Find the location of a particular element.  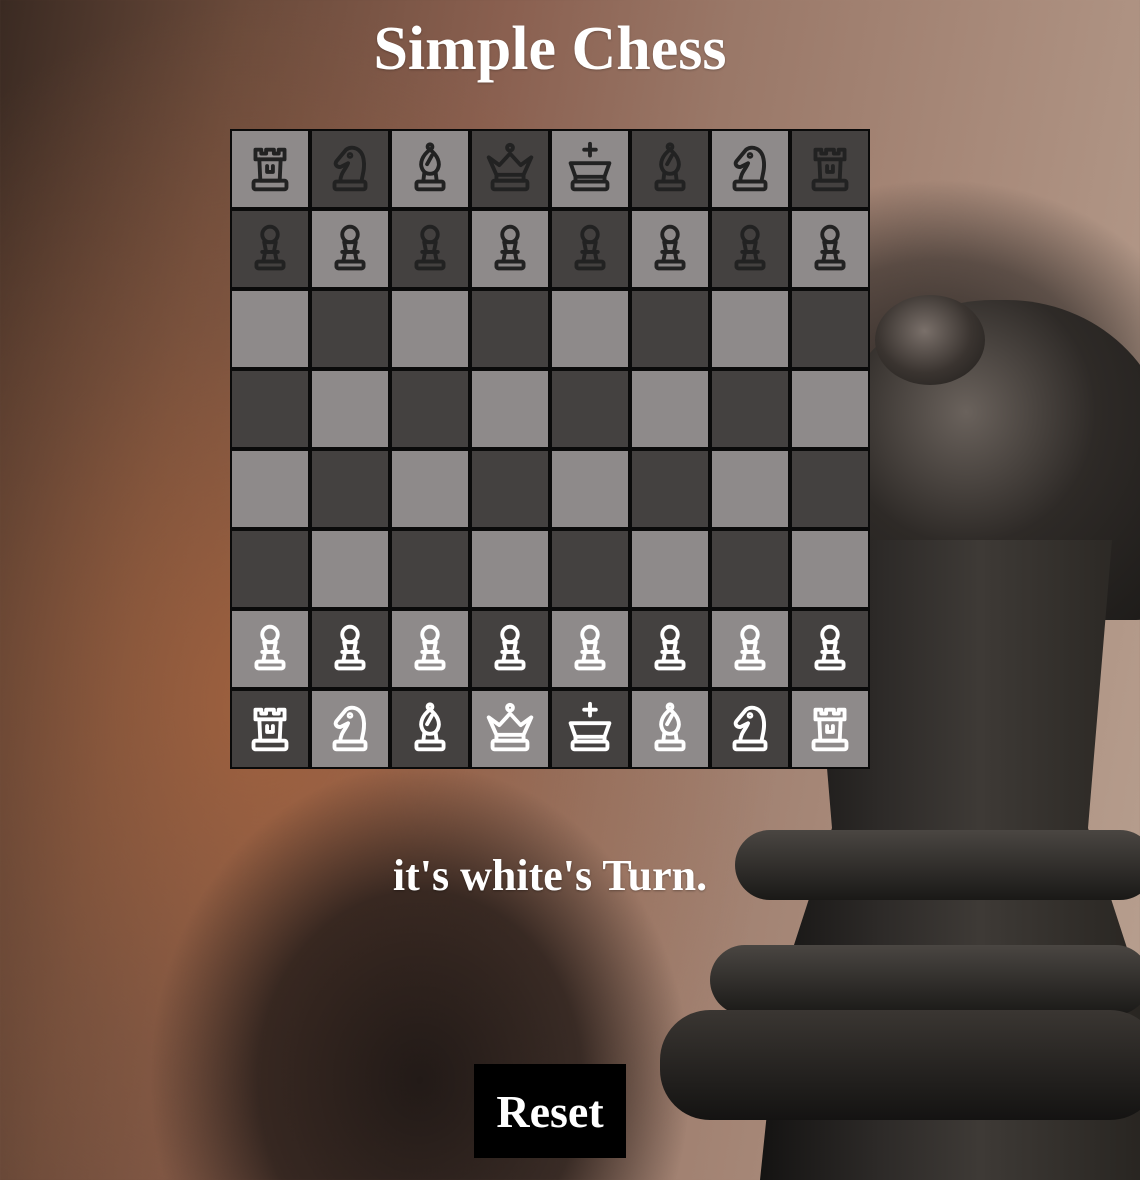

board-square-c7 is located at coordinates (430, 249).